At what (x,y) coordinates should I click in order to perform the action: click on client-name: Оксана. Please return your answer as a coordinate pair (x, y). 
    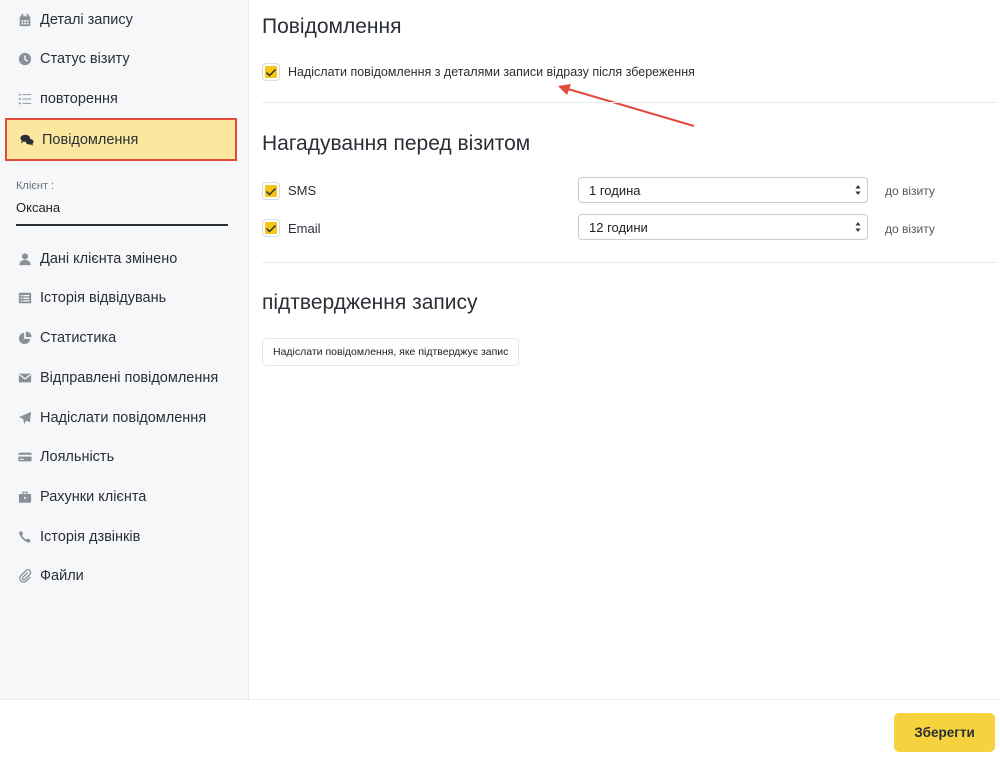
    Looking at the image, I should click on (38, 207).